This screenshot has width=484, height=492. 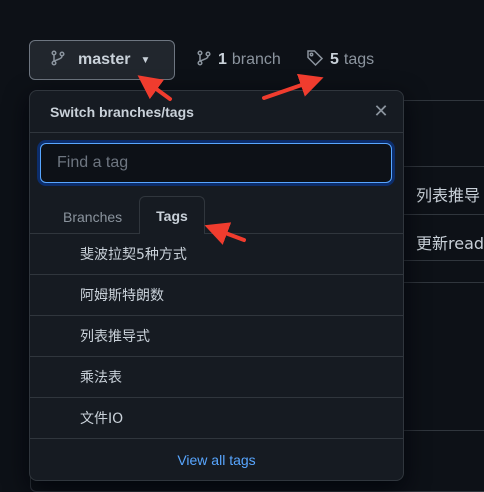 I want to click on close-icon: ✕, so click(x=381, y=111).